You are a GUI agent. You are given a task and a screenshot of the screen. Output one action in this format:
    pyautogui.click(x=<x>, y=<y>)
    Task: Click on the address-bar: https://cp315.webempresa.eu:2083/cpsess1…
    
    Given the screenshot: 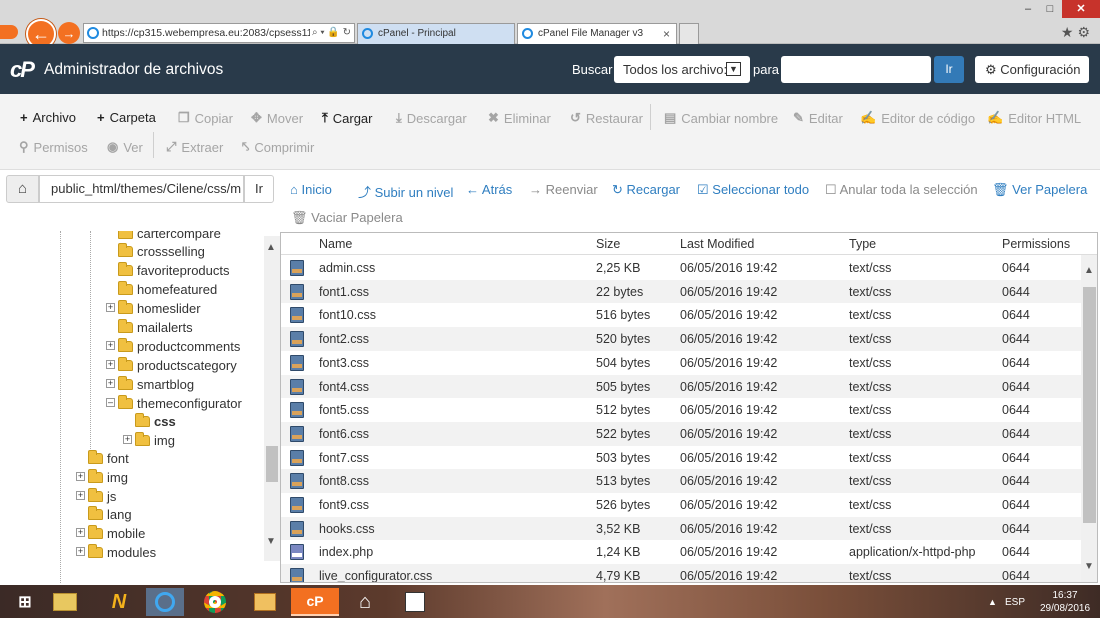 What is the action you would take?
    pyautogui.click(x=219, y=33)
    